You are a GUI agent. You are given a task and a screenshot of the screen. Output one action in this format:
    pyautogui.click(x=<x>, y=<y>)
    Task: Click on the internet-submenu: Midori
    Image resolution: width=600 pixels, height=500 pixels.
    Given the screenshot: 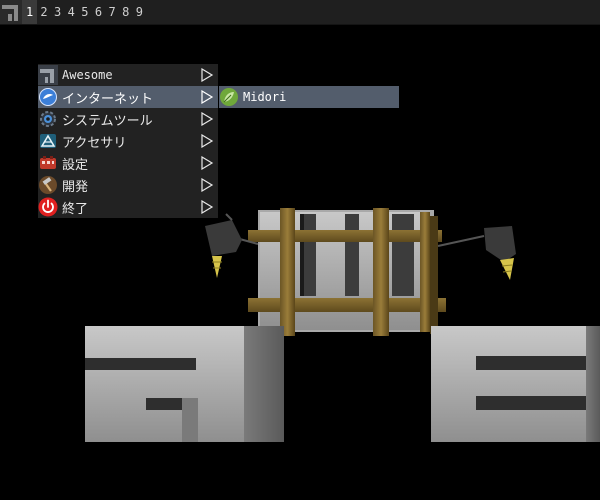 What is the action you would take?
    pyautogui.click(x=309, y=97)
    